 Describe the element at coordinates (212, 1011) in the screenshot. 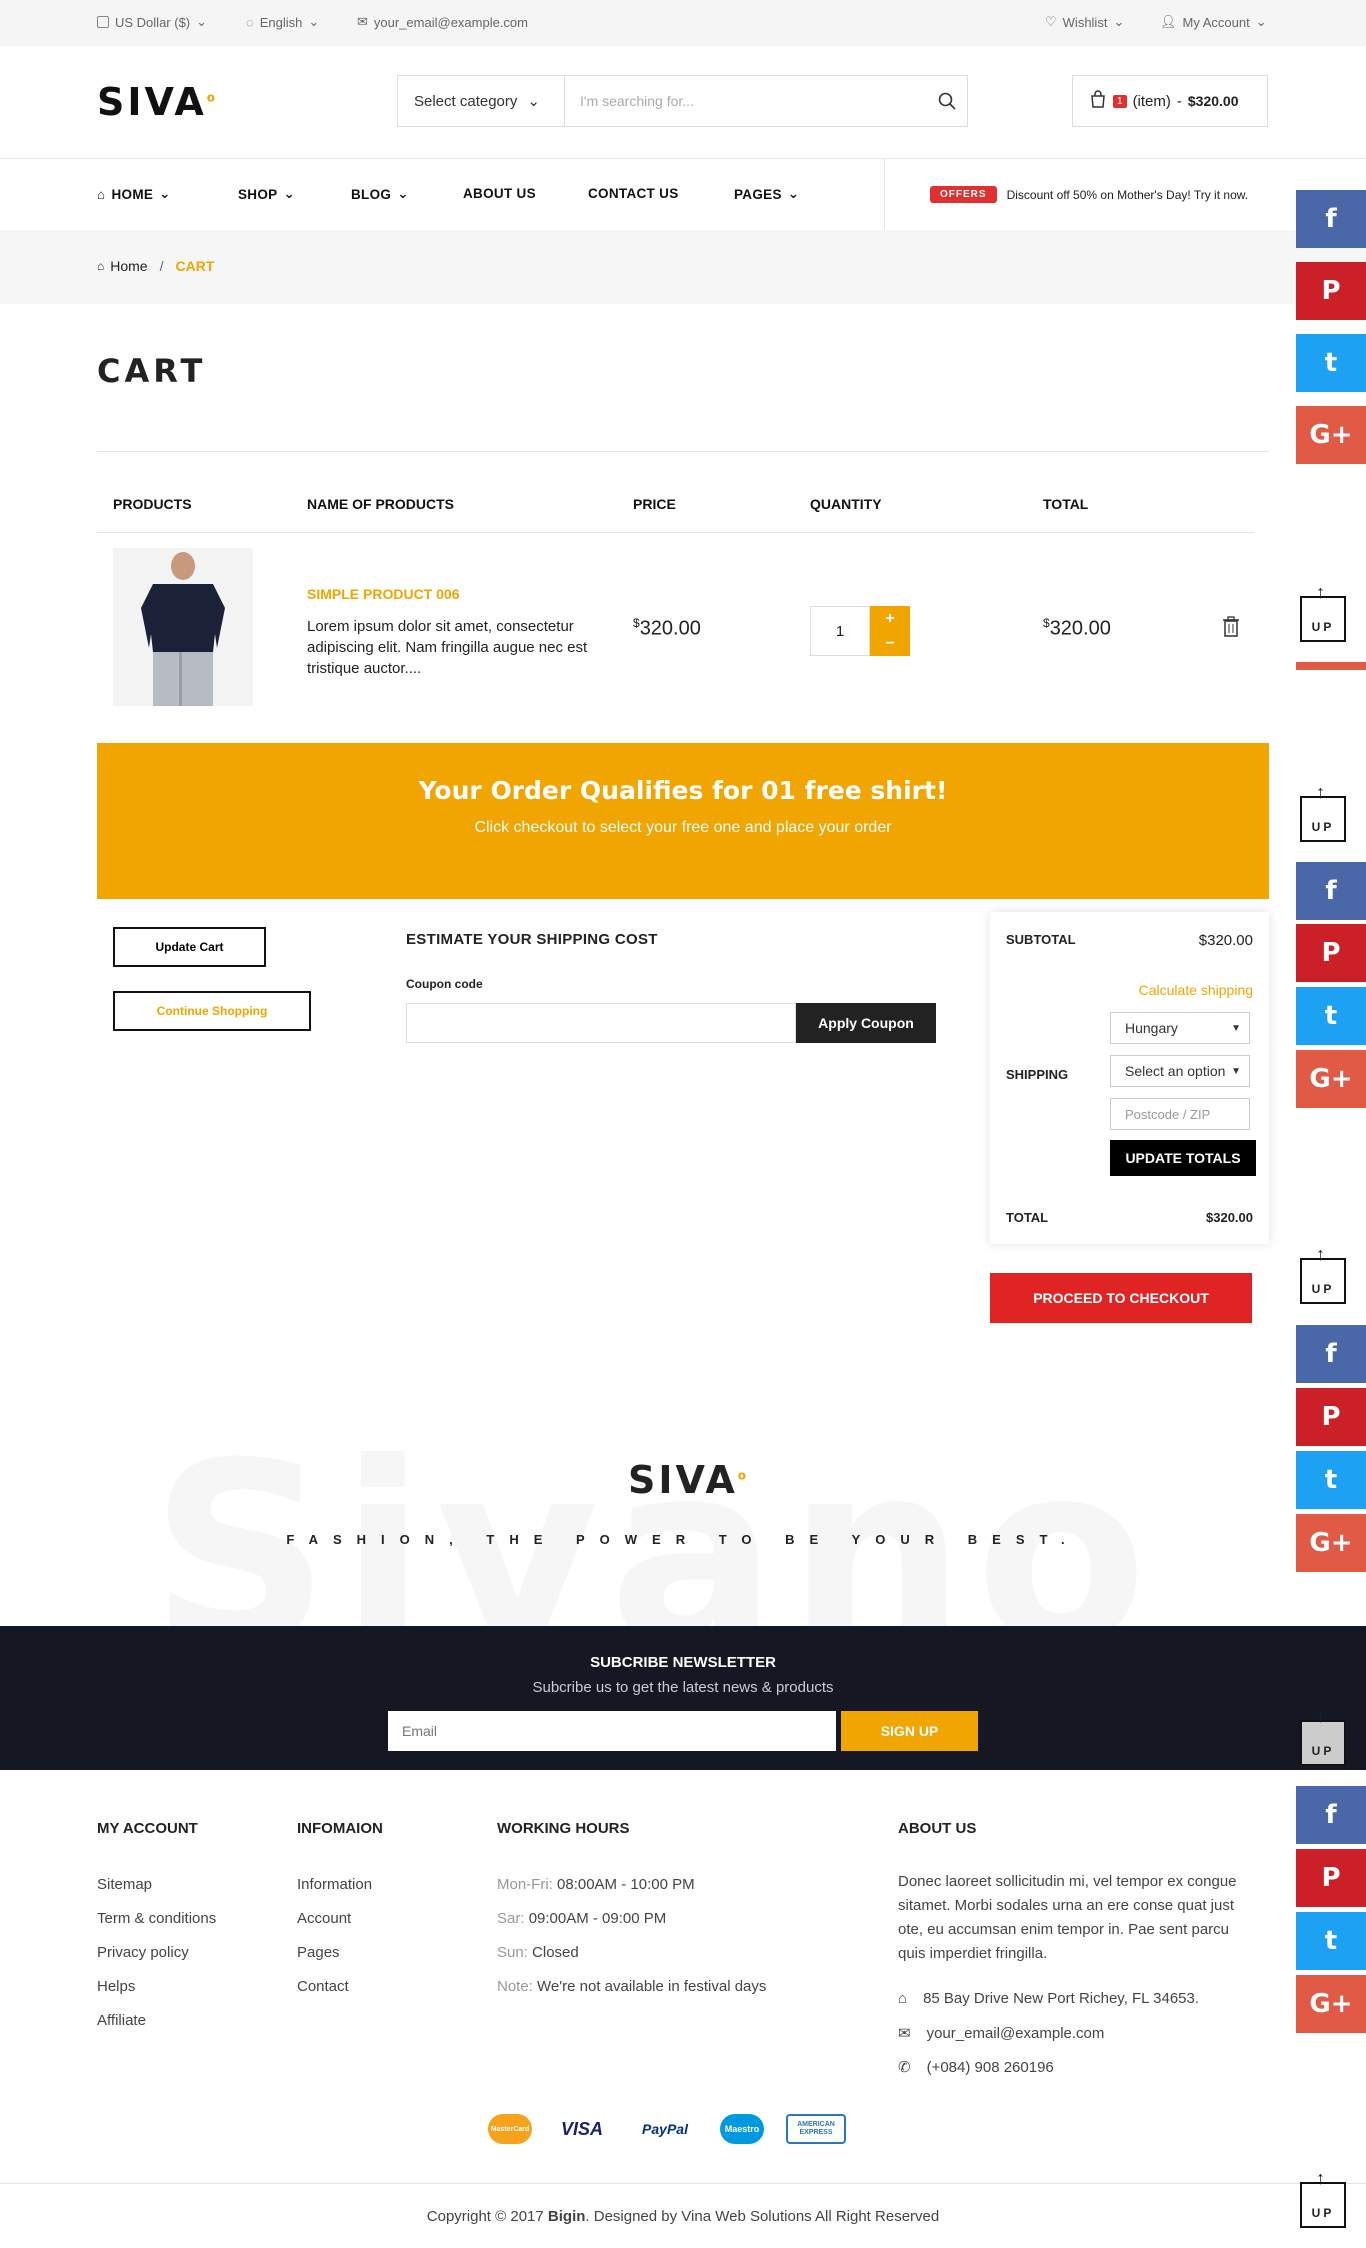

I see `continue-shopping-button: Continue Shopping` at that location.